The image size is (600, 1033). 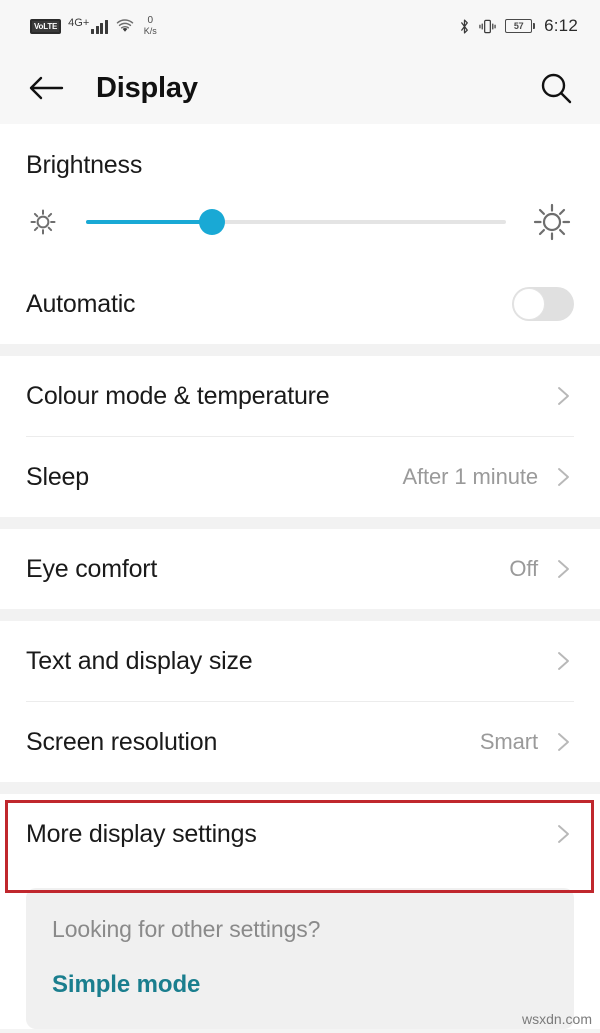 What do you see at coordinates (122, 741) in the screenshot?
I see `row-label: Screen resolution` at bounding box center [122, 741].